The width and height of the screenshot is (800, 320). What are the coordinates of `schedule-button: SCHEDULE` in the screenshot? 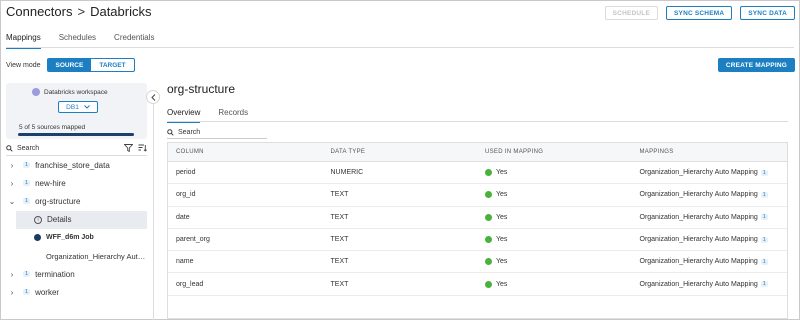 It's located at (631, 13).